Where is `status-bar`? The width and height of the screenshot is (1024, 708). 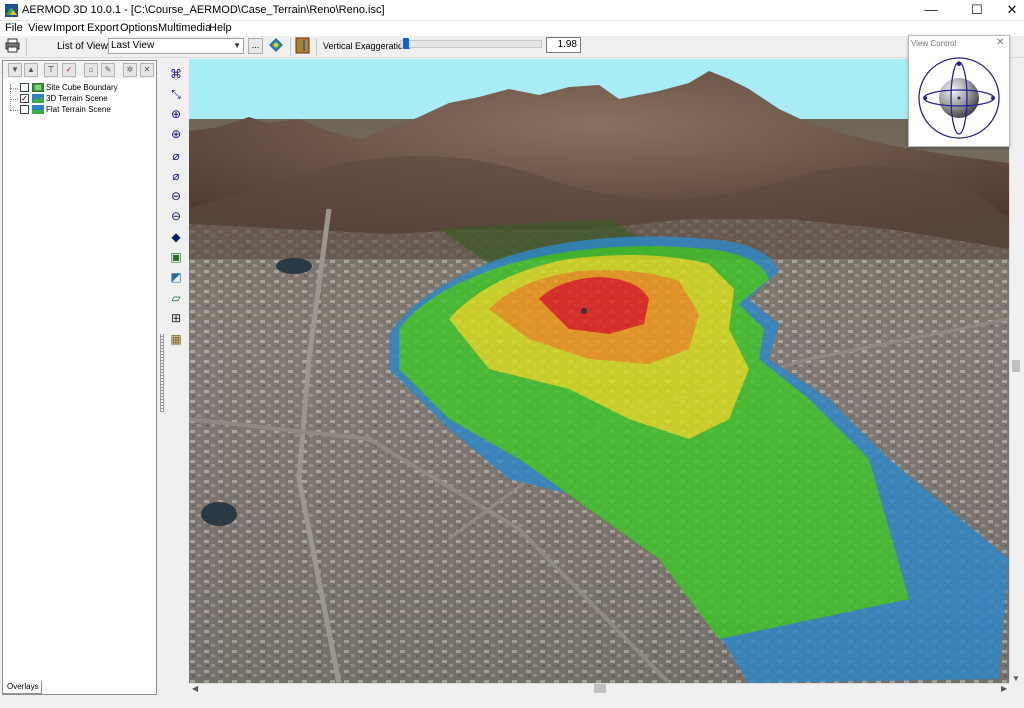
status-bar is located at coordinates (512, 701).